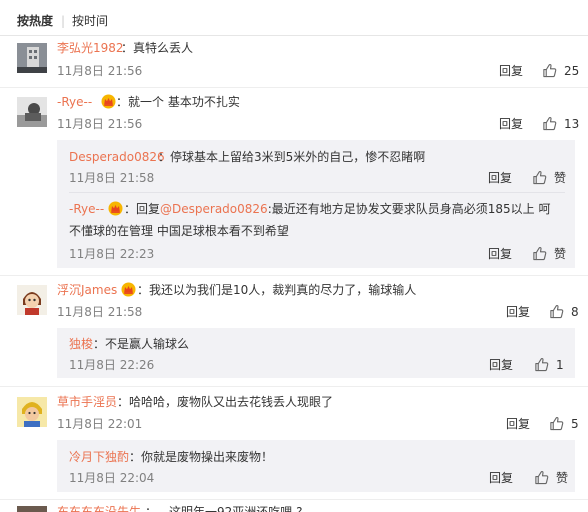 This screenshot has height=512, width=588. Describe the element at coordinates (117, 157) in the screenshot. I see `reply-username: Desperado0826` at that location.